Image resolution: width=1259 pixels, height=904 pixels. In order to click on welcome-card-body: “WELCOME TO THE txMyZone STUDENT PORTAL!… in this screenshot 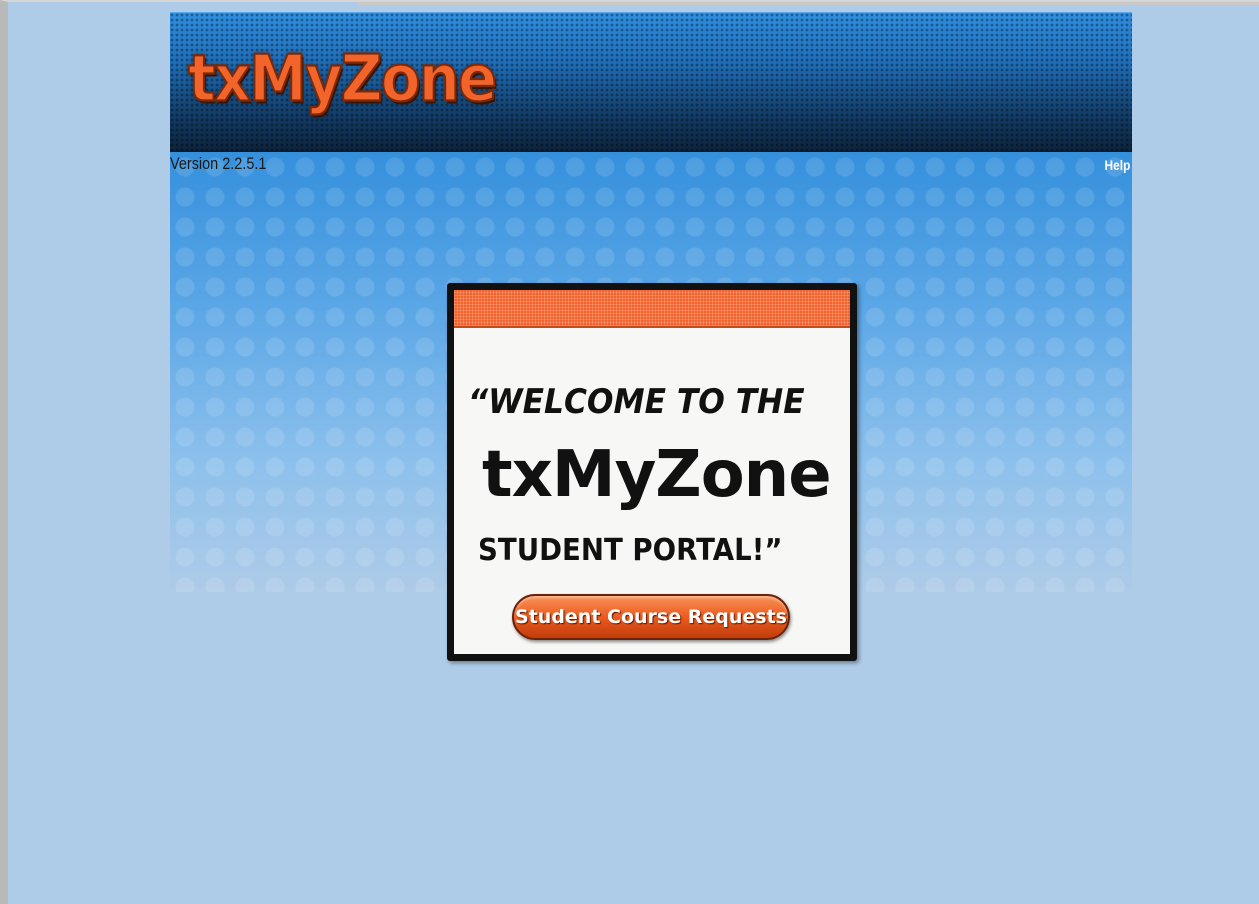, I will do `click(652, 472)`.